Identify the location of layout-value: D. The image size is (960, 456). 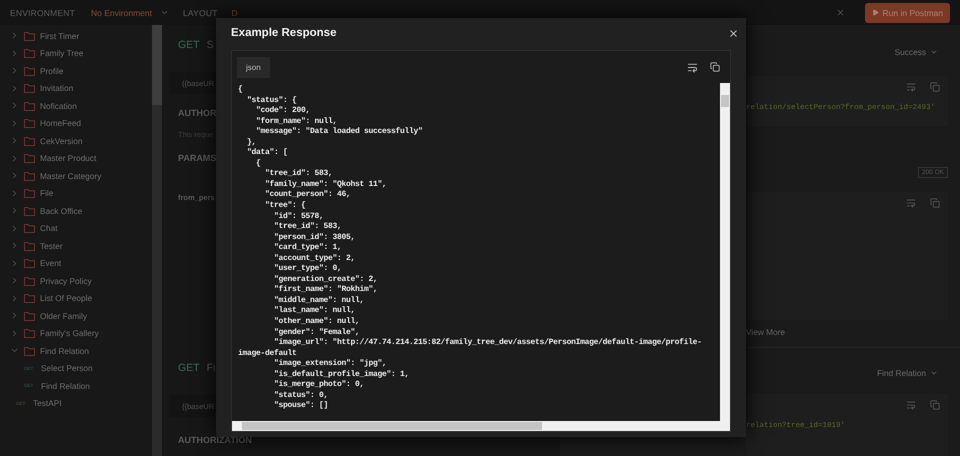
(235, 13).